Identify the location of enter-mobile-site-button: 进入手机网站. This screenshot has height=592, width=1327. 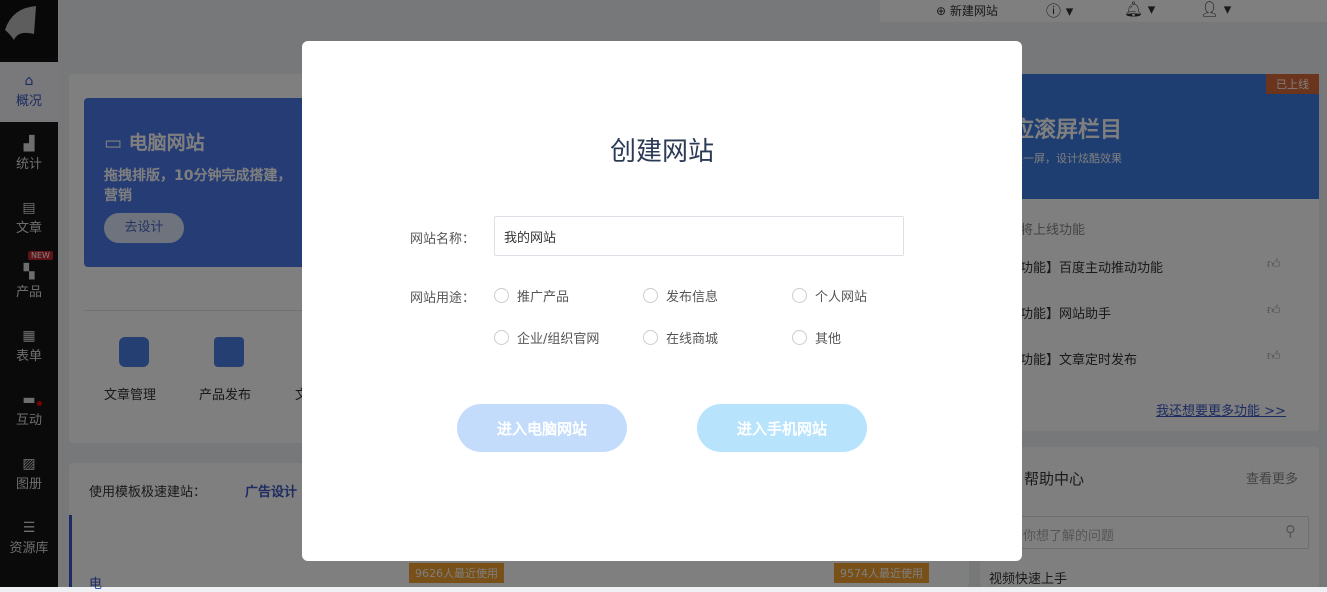
(782, 428).